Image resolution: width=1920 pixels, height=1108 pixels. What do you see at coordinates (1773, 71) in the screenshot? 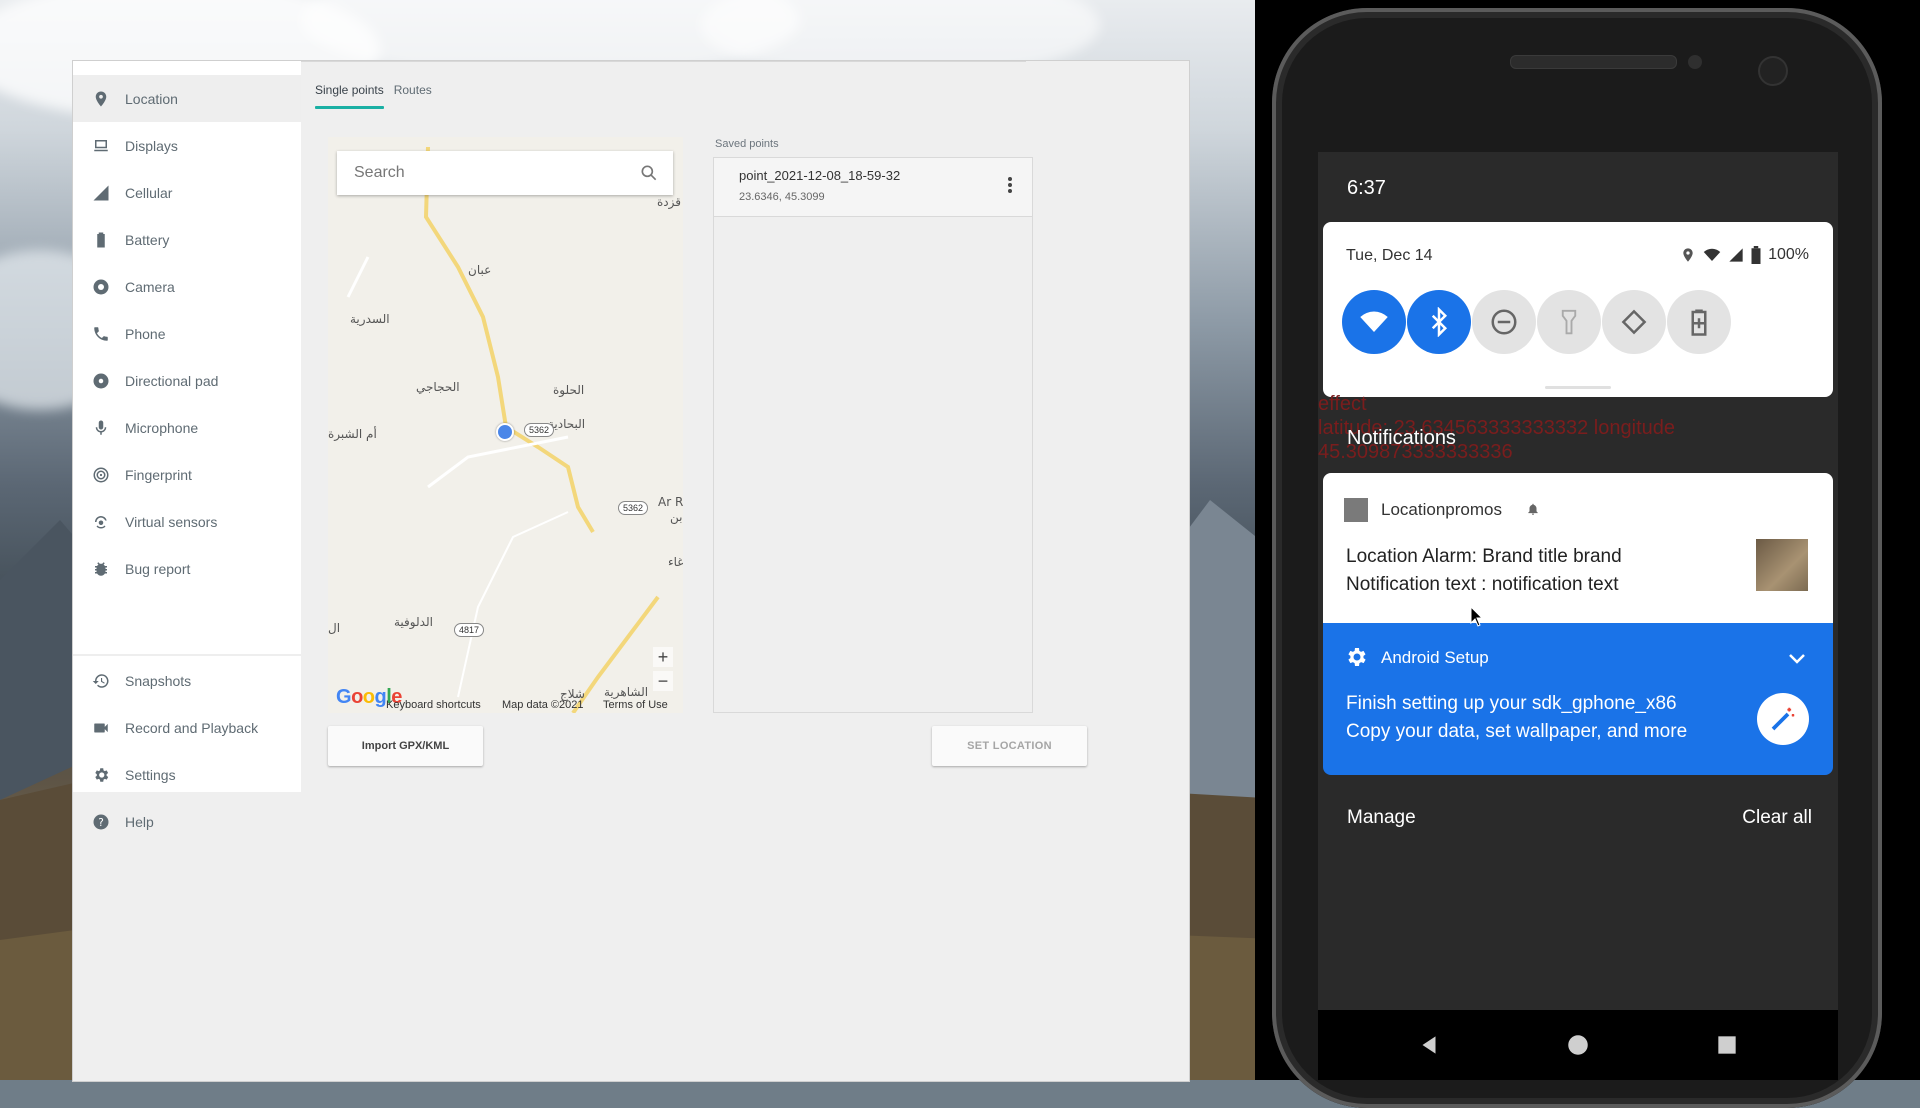
I see `front-camera` at bounding box center [1773, 71].